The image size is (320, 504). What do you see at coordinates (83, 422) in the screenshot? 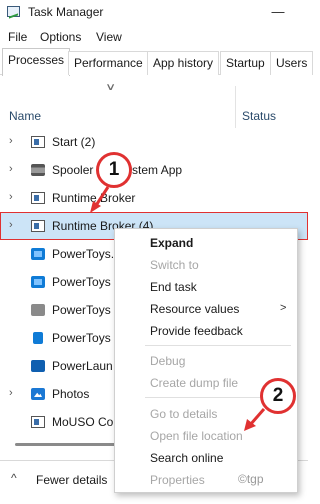
I see `process-name: MoUSO Co` at bounding box center [83, 422].